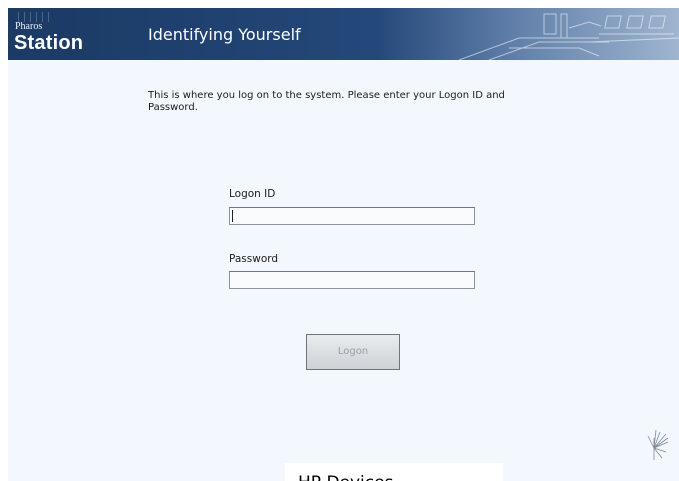 This screenshot has width=679, height=481. I want to click on logon-id-label: Logon ID, so click(252, 194).